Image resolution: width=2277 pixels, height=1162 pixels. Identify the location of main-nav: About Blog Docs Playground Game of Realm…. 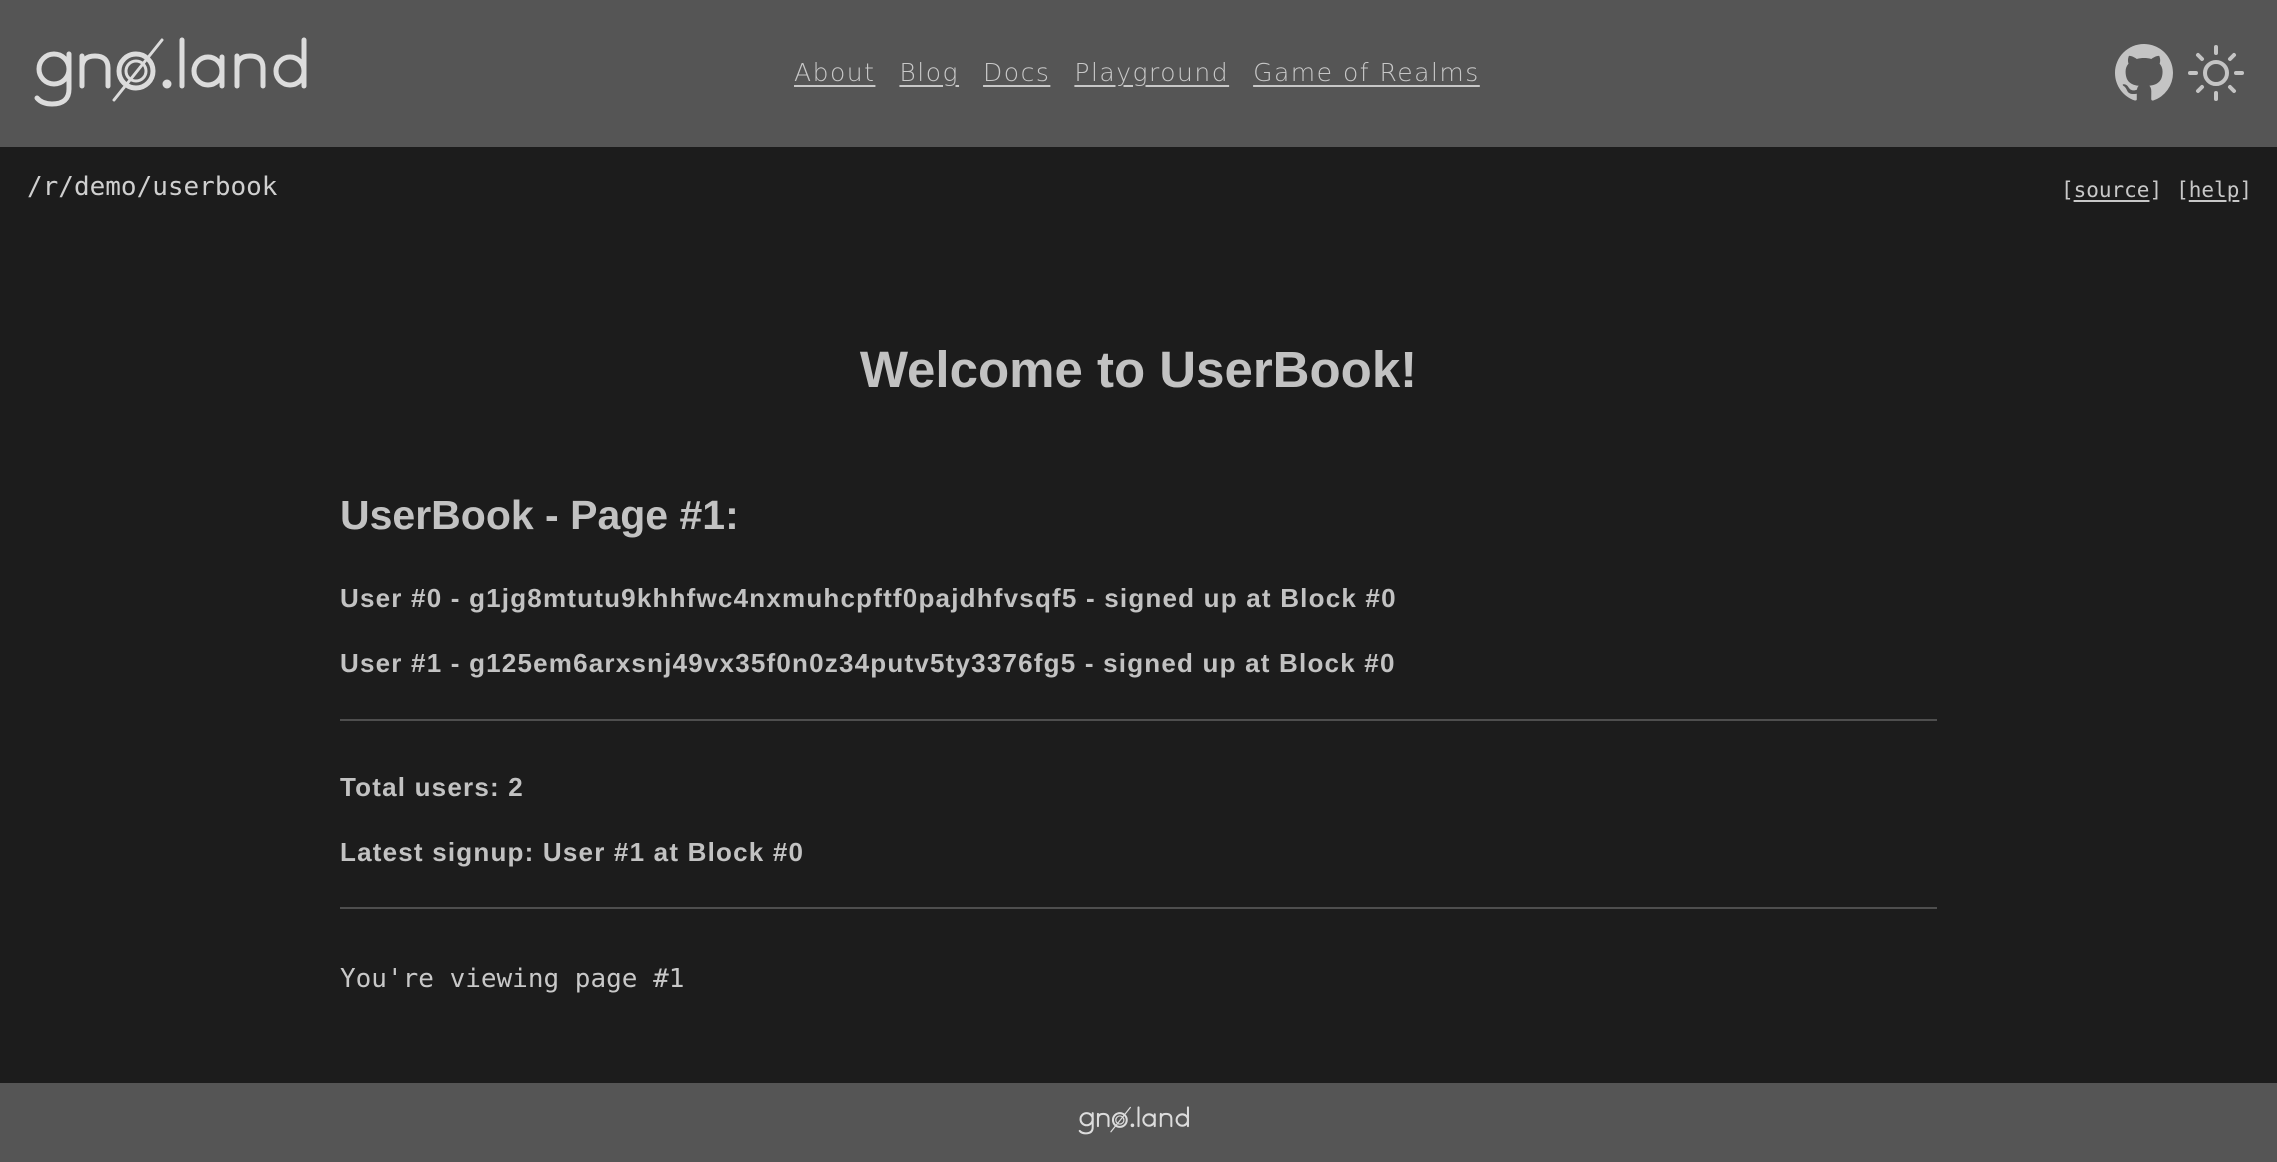
(1137, 72).